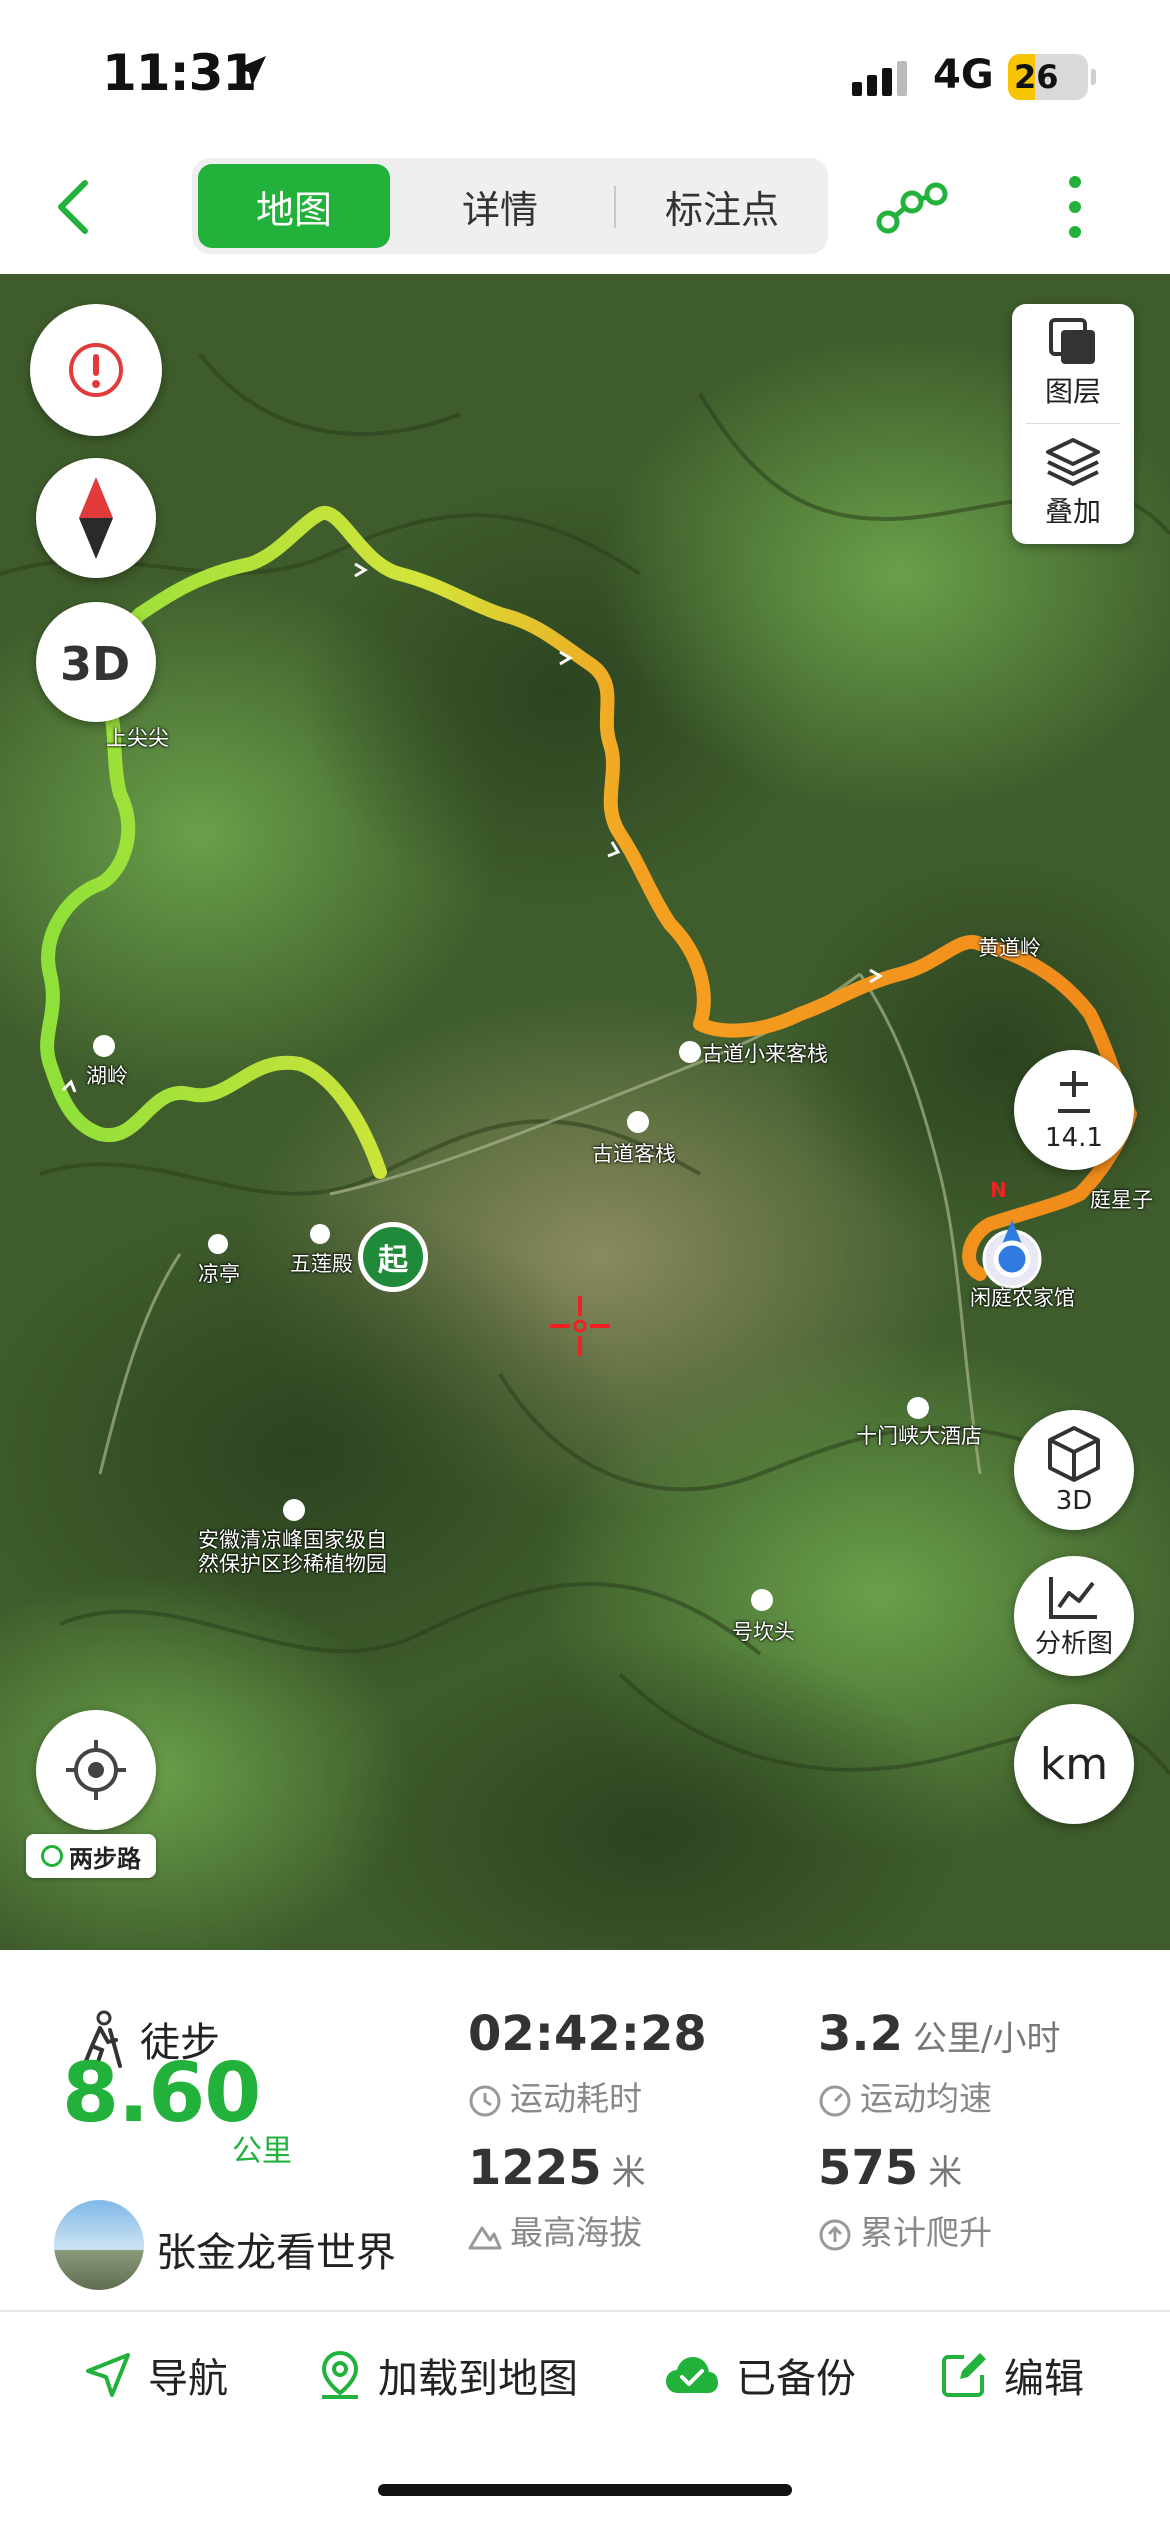 The image size is (1170, 2532). Describe the element at coordinates (890, 2168) in the screenshot. I see `climb-value: 575 米` at that location.